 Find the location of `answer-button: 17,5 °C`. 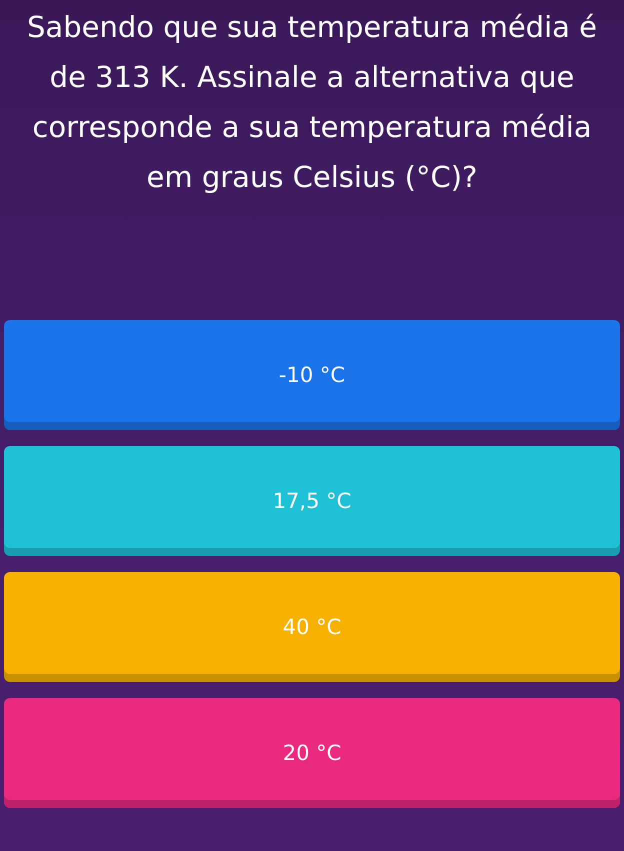

answer-button: 17,5 °C is located at coordinates (312, 501).